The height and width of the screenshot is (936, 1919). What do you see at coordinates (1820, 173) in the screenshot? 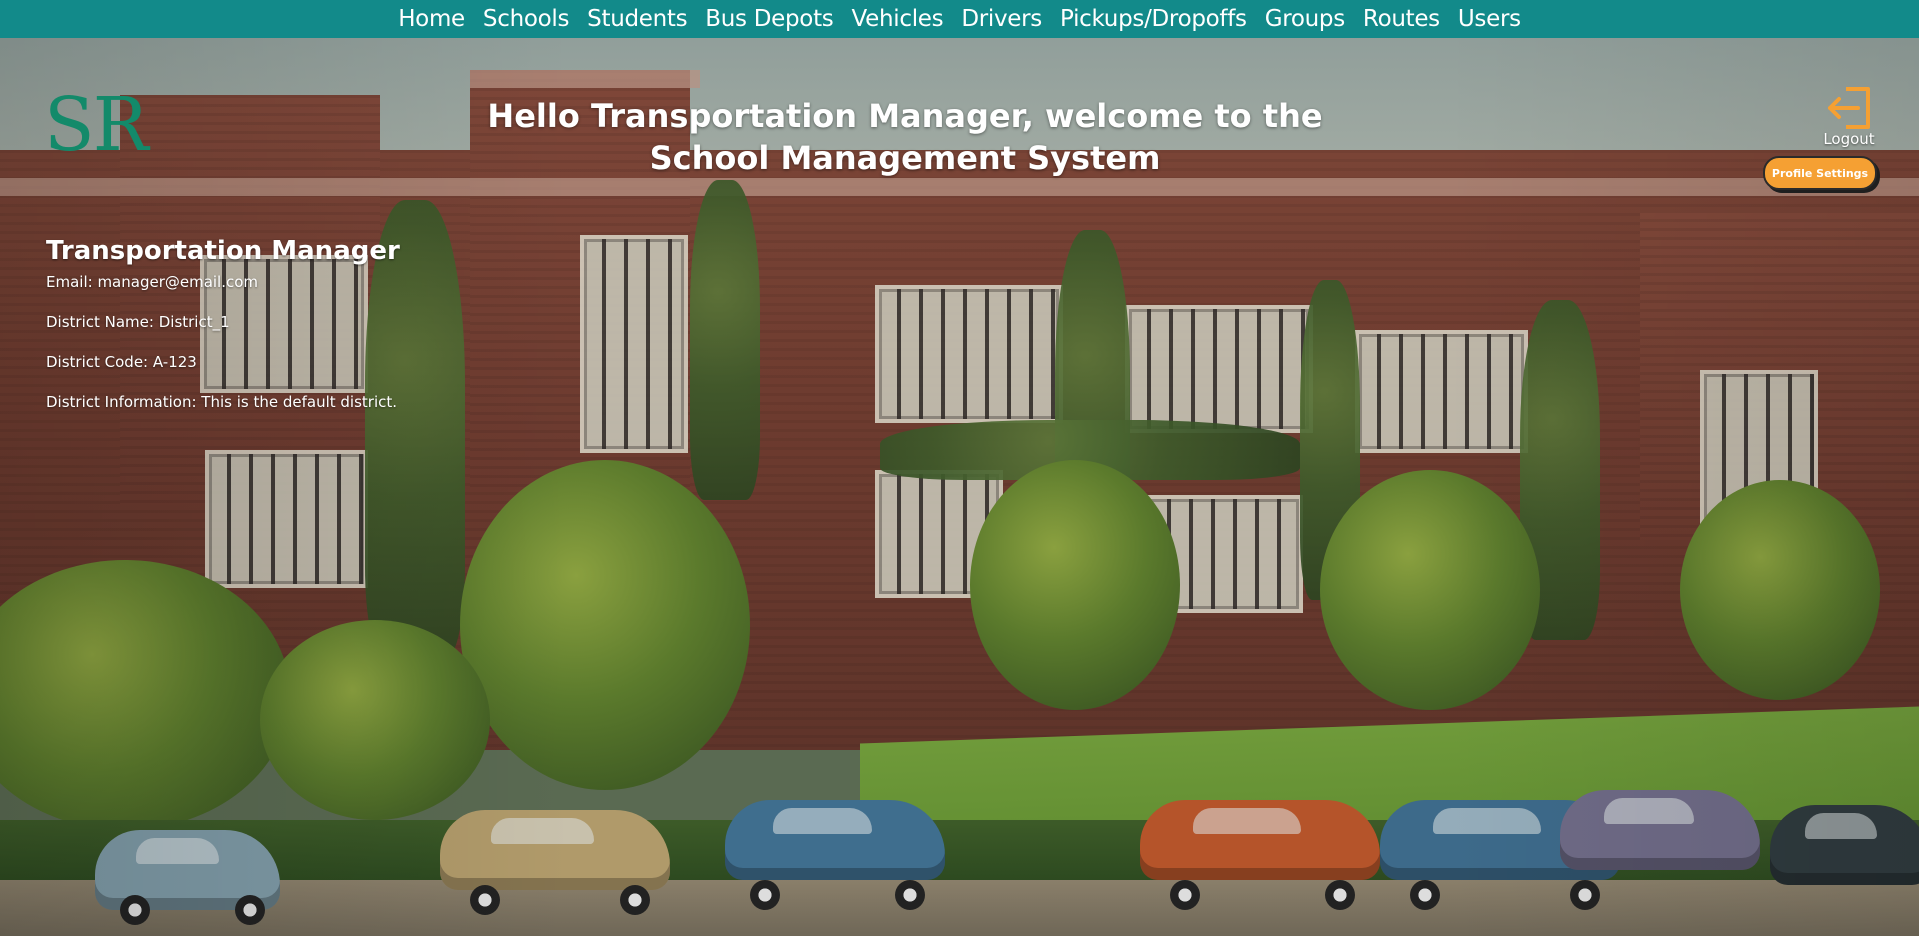
I see `profile-settings-button: Profile Settings` at bounding box center [1820, 173].